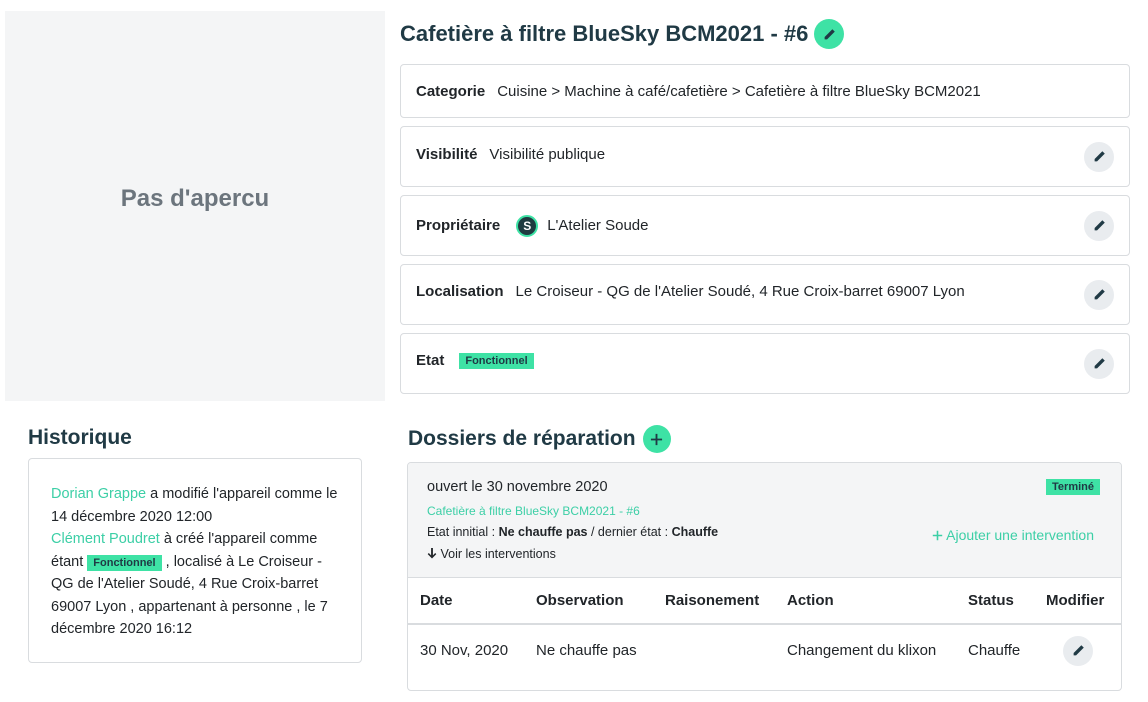 The width and height of the screenshot is (1148, 702). What do you see at coordinates (466, 601) in the screenshot?
I see `col-date: Date` at bounding box center [466, 601].